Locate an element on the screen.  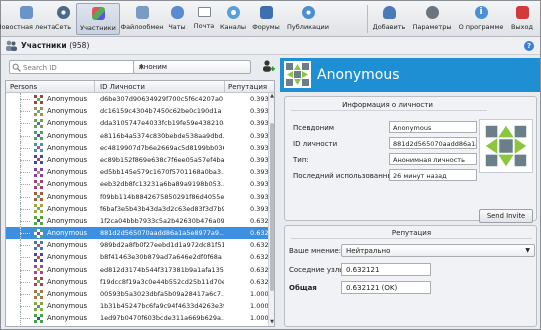
toolbar-fileshare-button: Файлообмен is located at coordinates (142, 19).